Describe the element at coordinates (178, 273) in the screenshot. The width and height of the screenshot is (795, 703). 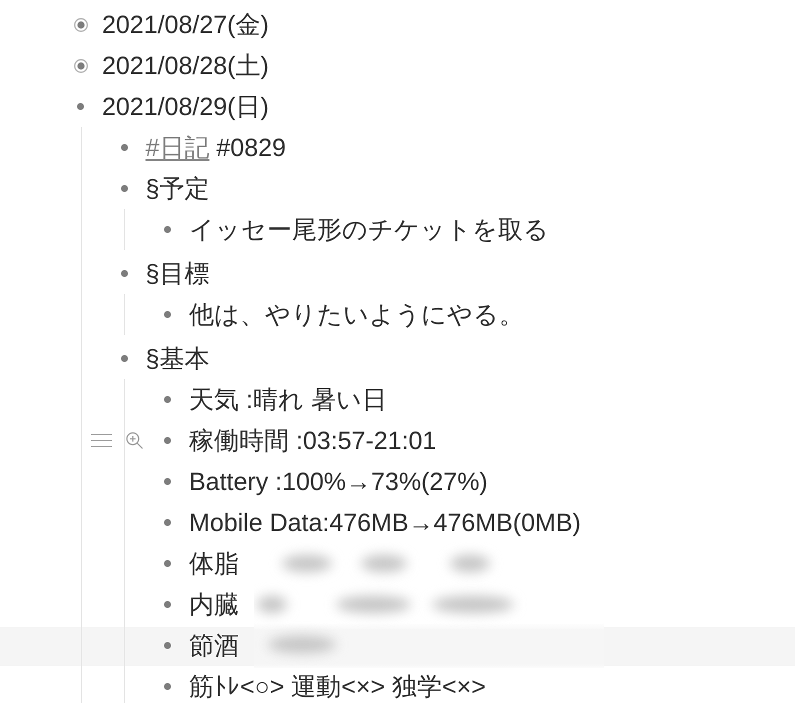
I see `item-text: §目標` at that location.